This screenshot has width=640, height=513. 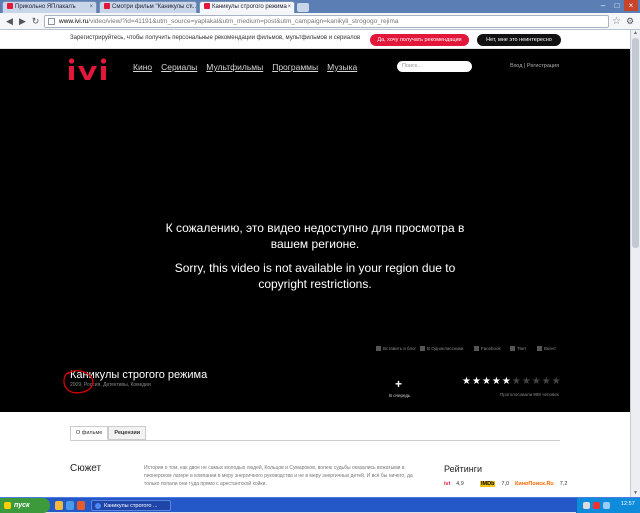 I want to click on scroll-up-icon: ▲, so click(x=635, y=33).